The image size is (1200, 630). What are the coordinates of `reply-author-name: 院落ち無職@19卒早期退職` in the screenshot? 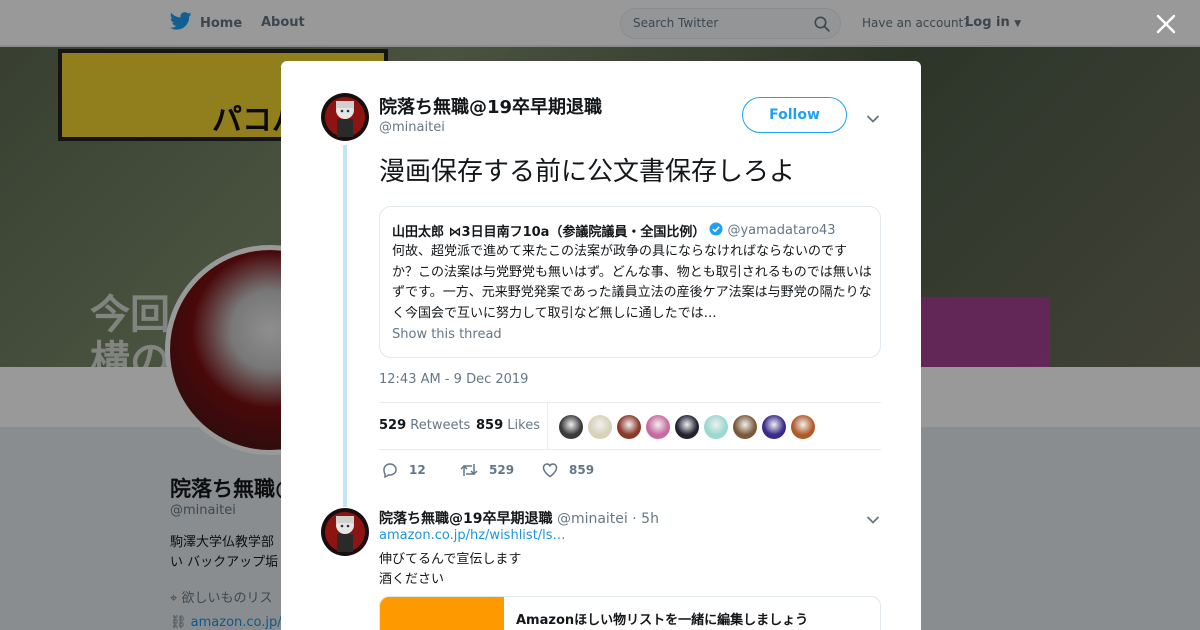 It's located at (465, 519).